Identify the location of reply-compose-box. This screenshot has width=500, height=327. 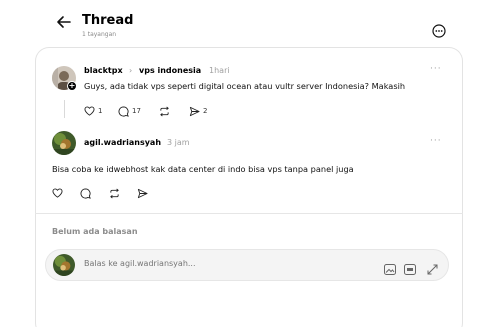
(247, 265).